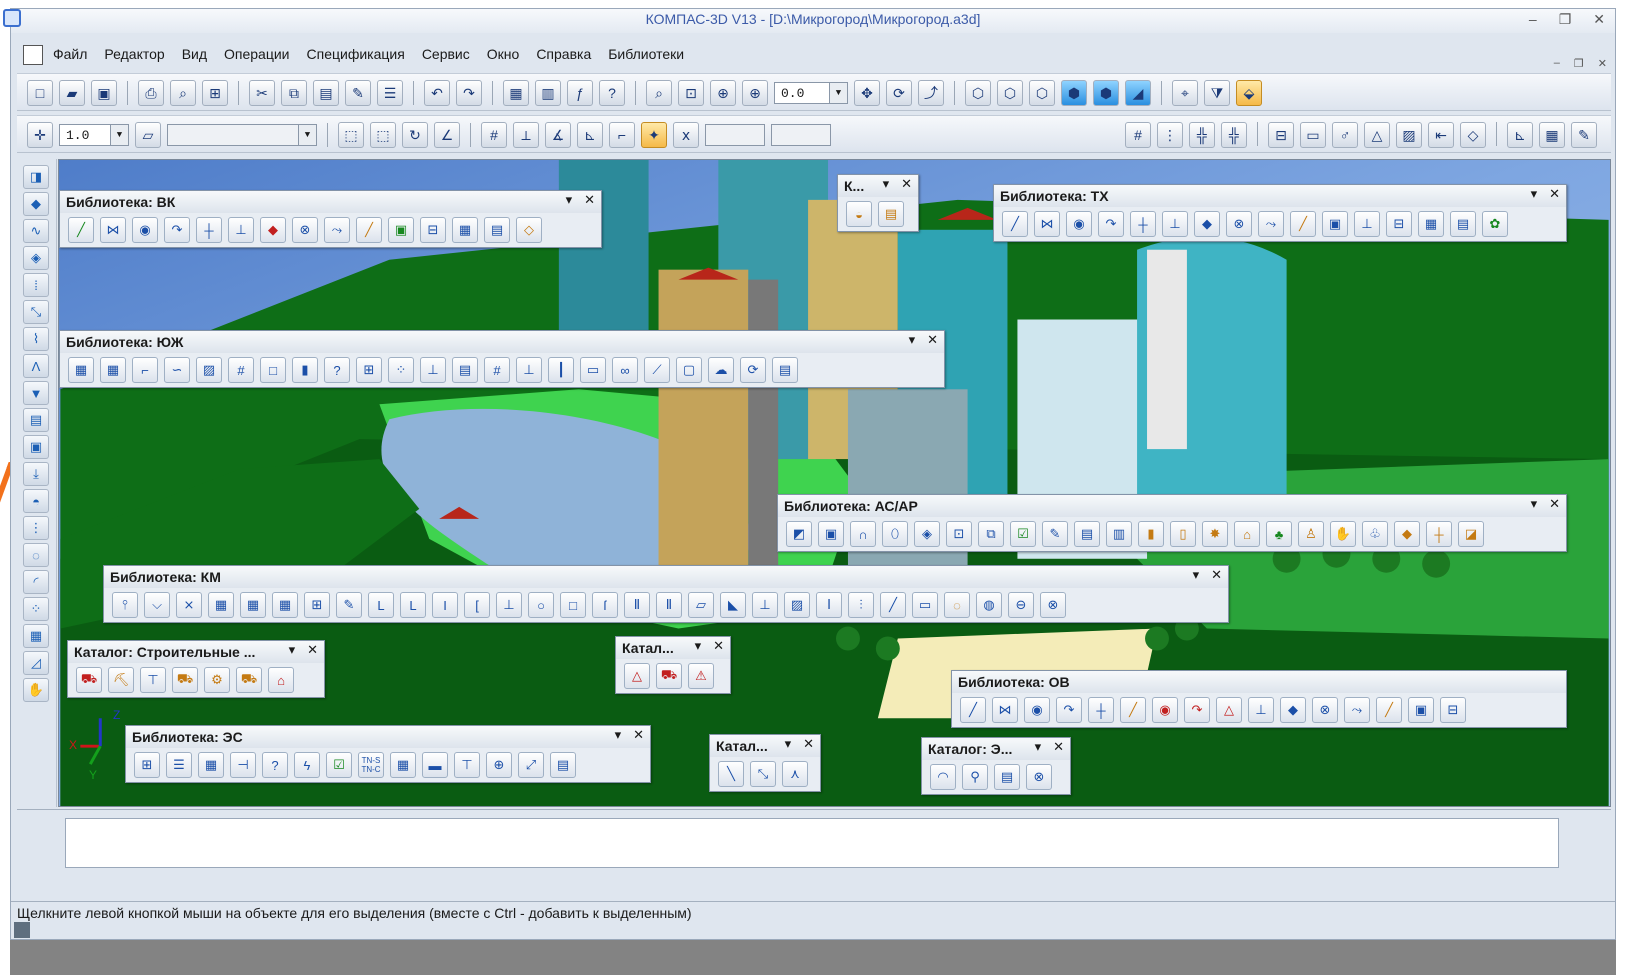 The height and width of the screenshot is (975, 1626). Describe the element at coordinates (215, 93) in the screenshot. I see `insert-icon: ⊞` at that location.